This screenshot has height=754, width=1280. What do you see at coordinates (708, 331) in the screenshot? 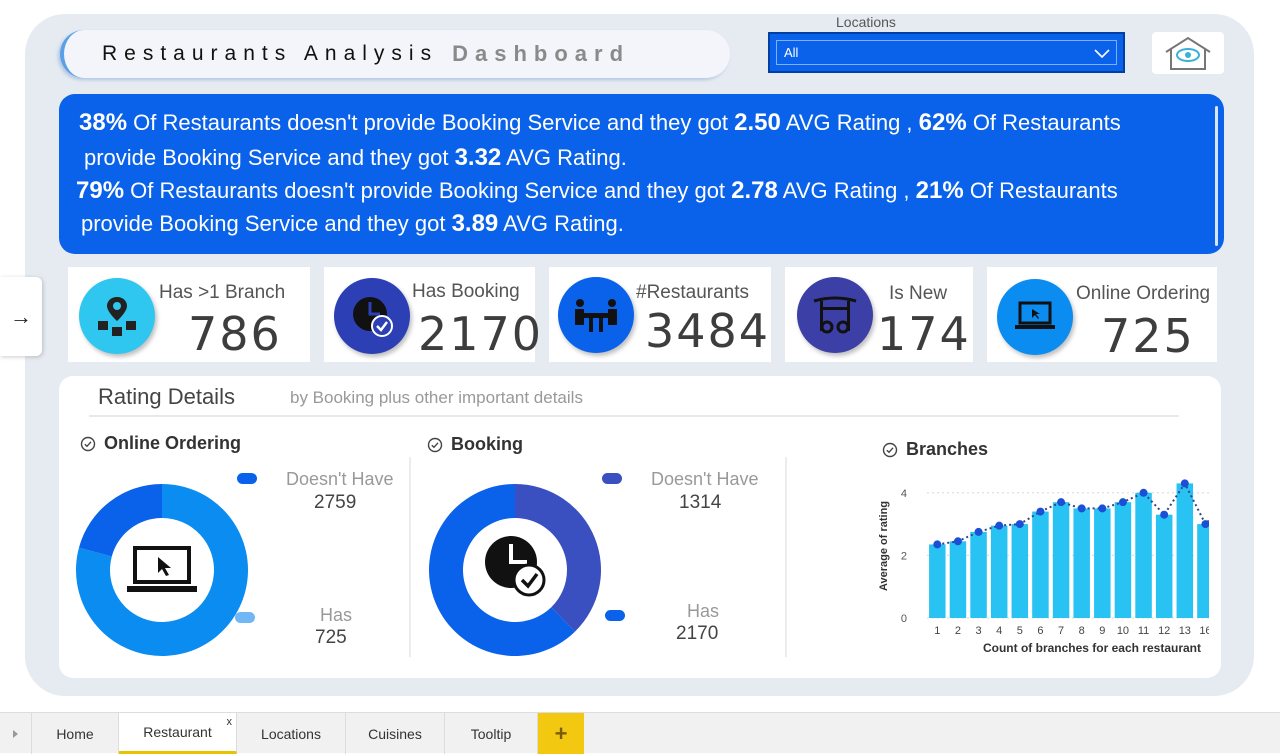
I see `kpi-value: 3484` at bounding box center [708, 331].